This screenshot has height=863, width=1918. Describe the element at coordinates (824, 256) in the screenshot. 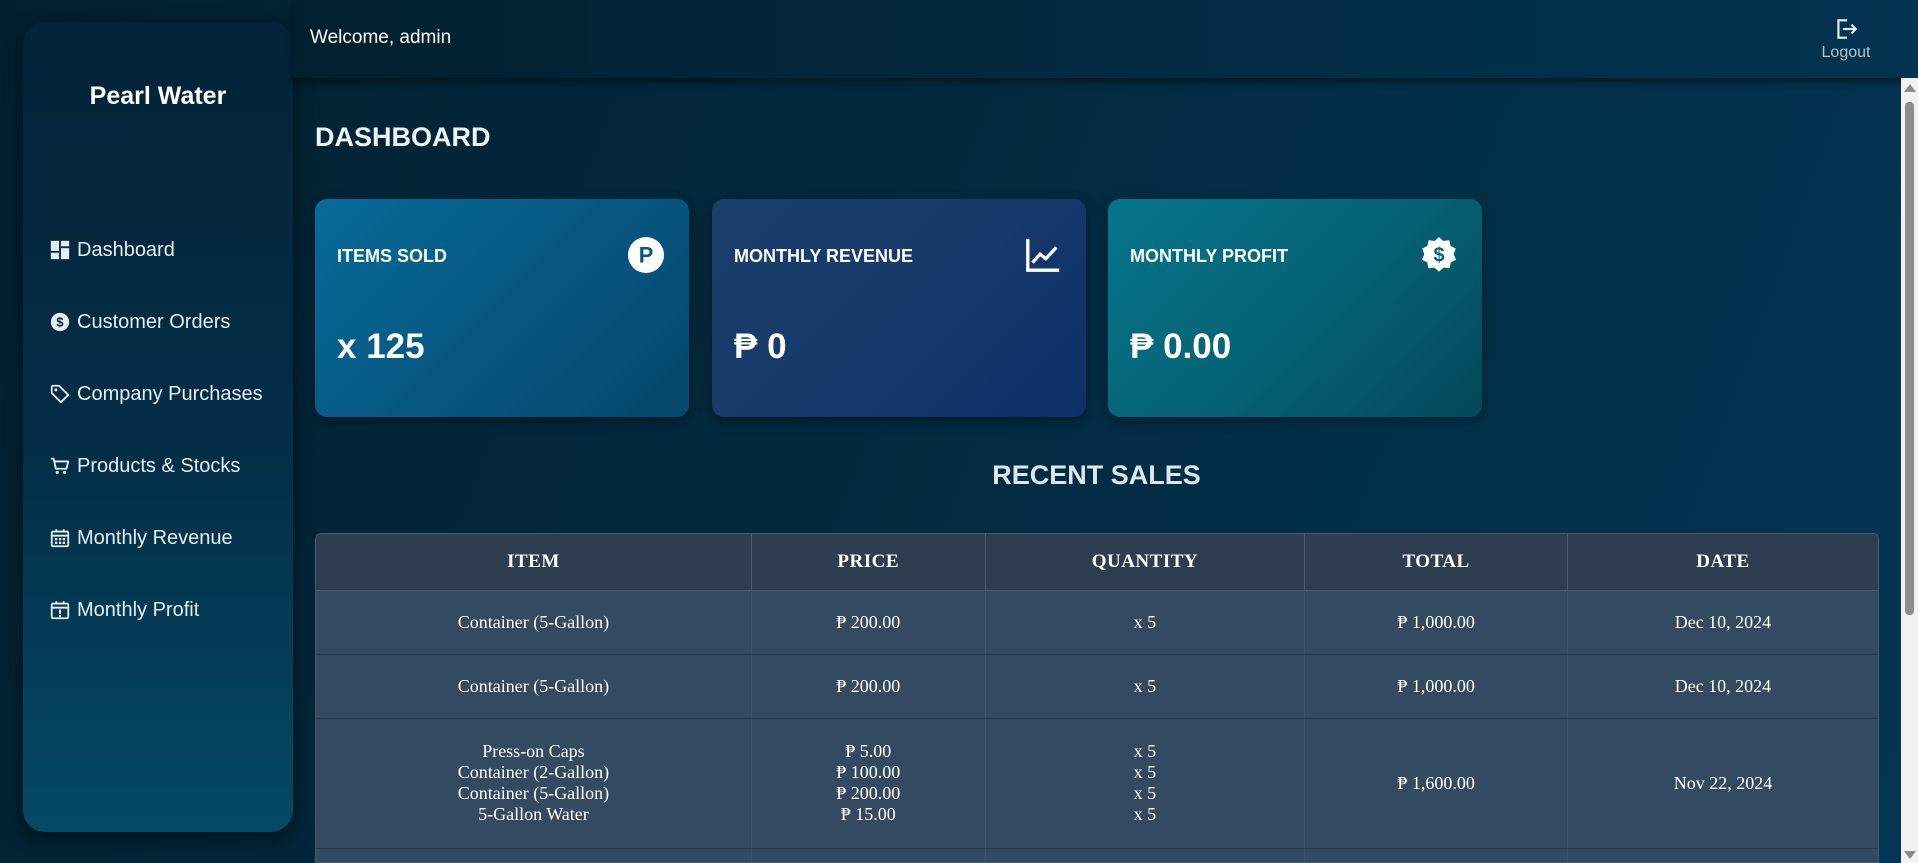

I see `card-label: MONTHLY REVENUE` at that location.